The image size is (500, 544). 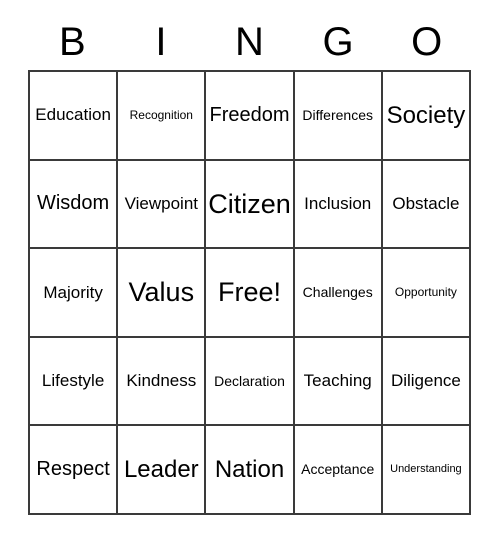 I want to click on bingo-cell: Education, so click(x=74, y=116).